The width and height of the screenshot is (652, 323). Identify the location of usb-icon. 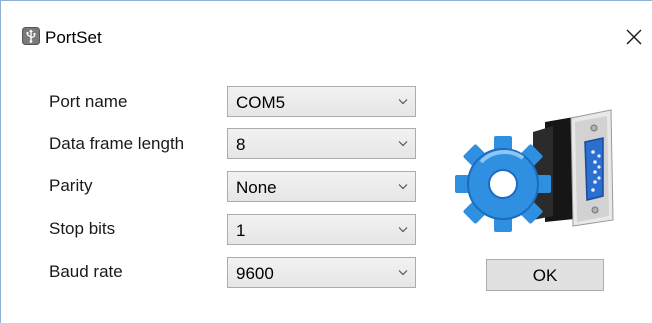
(31, 36).